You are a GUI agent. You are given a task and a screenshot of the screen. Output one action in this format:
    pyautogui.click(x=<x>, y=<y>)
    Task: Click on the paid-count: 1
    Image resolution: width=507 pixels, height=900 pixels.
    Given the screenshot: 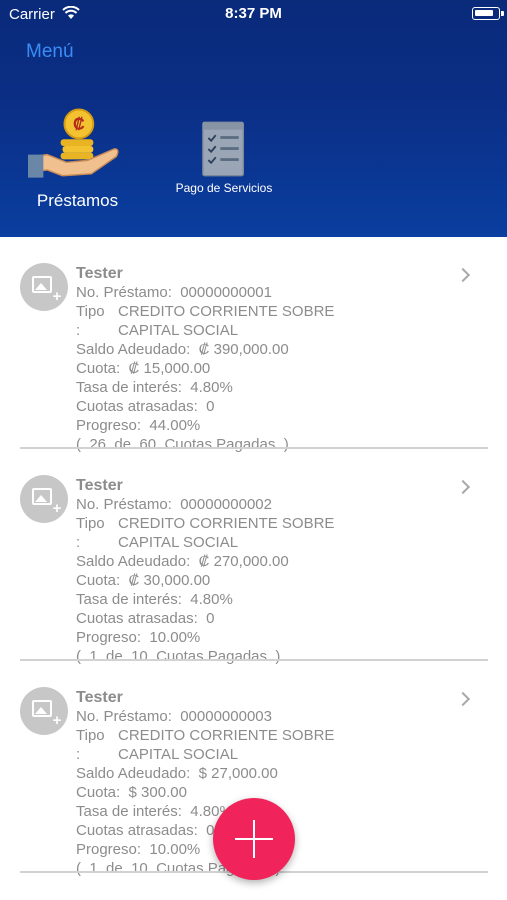 What is the action you would take?
    pyautogui.click(x=93, y=868)
    